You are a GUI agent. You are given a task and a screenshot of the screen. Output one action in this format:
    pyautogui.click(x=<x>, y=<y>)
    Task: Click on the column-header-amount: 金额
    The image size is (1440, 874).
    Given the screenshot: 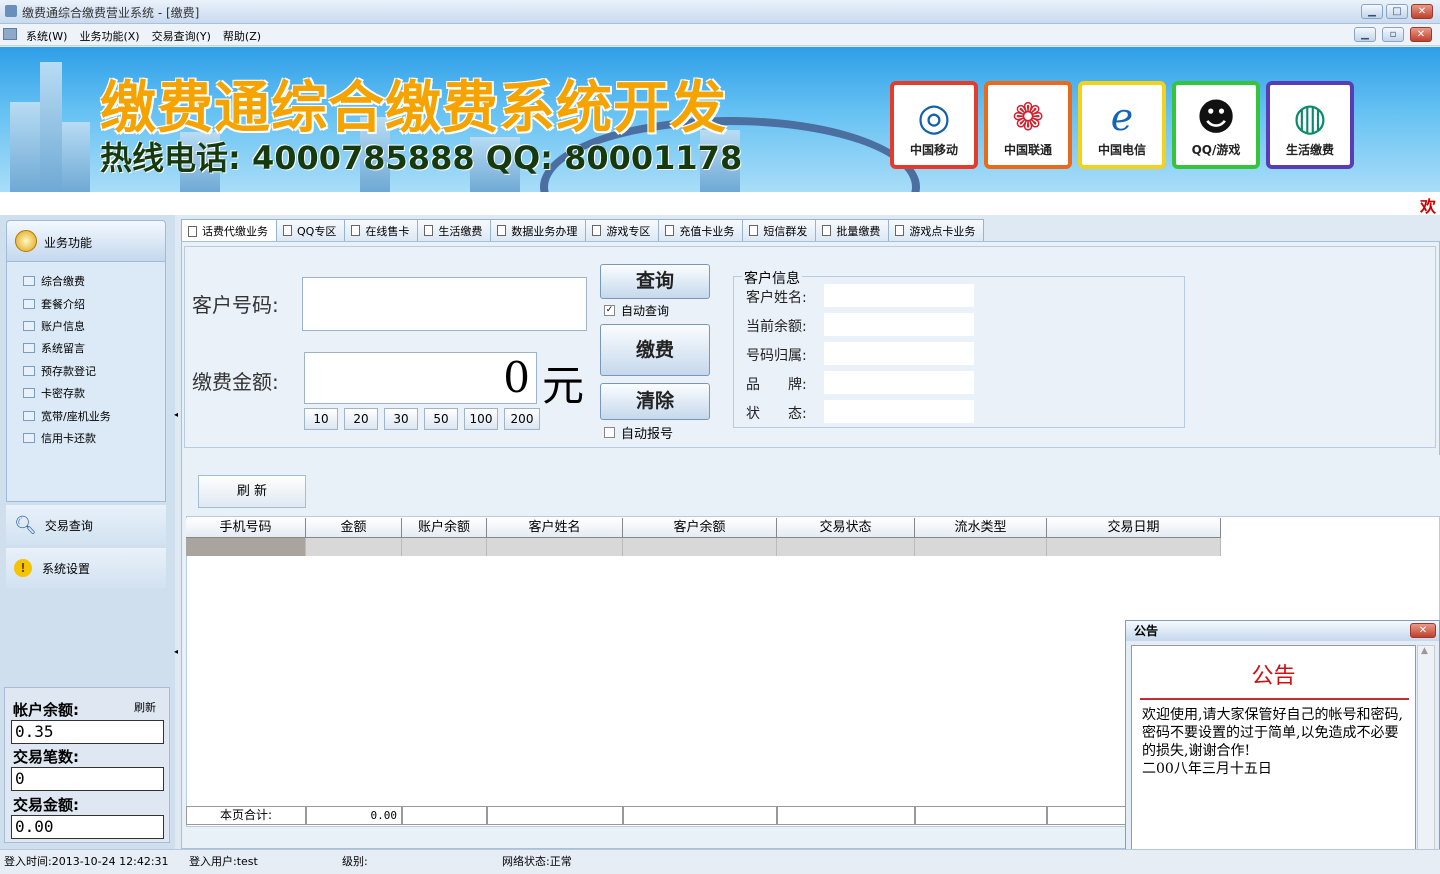 What is the action you would take?
    pyautogui.click(x=354, y=528)
    